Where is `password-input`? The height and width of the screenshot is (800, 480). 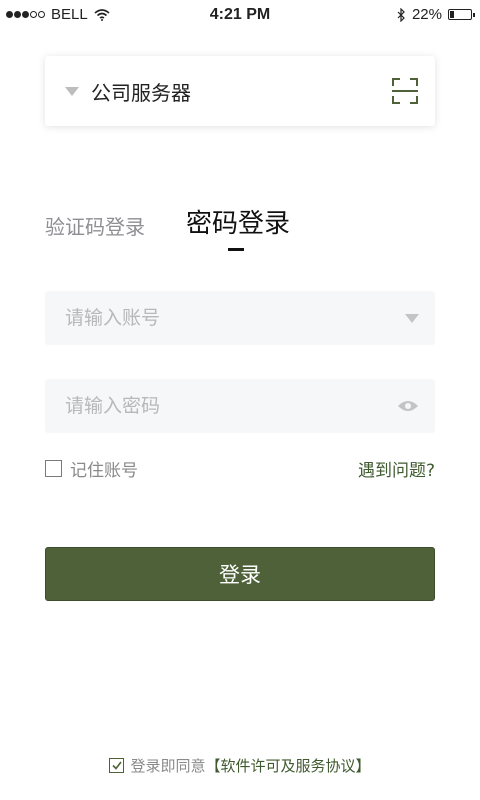
password-input is located at coordinates (230, 406).